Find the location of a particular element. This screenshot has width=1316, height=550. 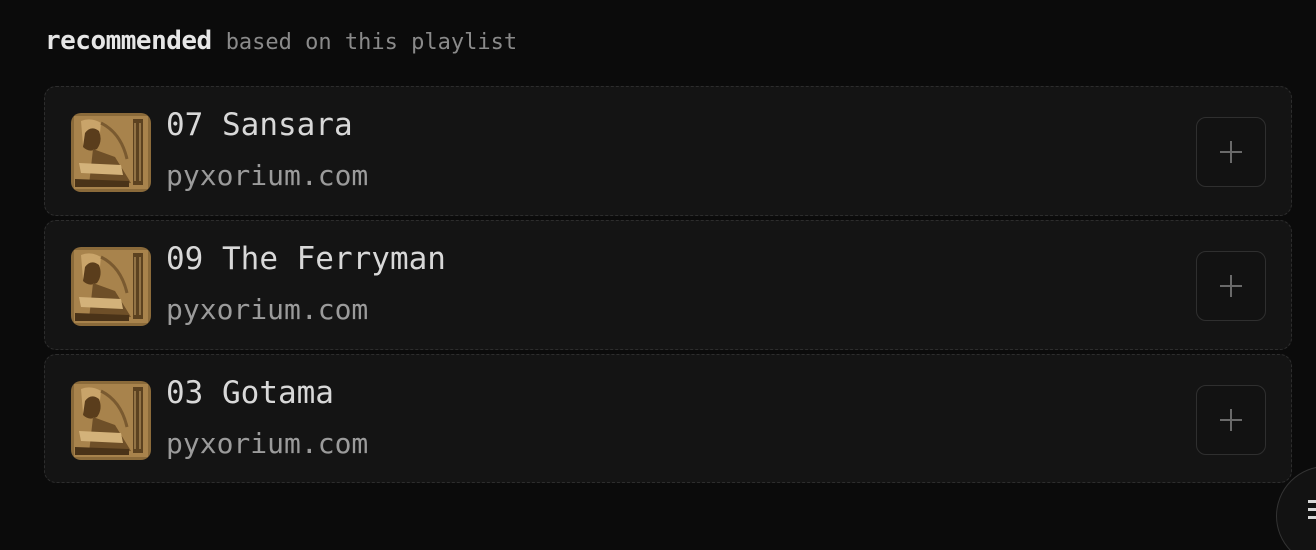

menu-icon is located at coordinates (1312, 510).